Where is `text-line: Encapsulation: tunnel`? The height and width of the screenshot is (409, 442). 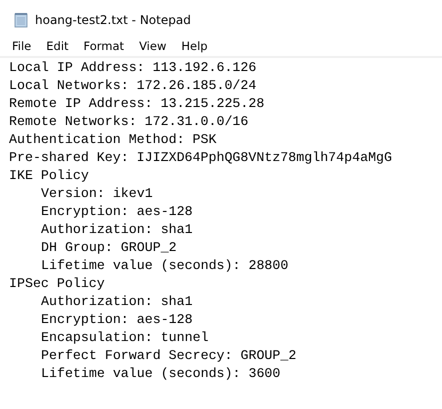
text-line: Encapsulation: tunnel is located at coordinates (125, 337).